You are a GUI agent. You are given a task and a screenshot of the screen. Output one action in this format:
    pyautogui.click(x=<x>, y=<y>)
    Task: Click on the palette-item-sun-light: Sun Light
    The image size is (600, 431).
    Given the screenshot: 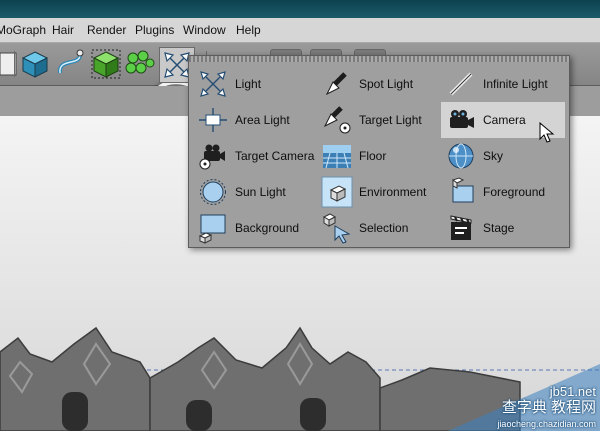 What is the action you would take?
    pyautogui.click(x=255, y=192)
    